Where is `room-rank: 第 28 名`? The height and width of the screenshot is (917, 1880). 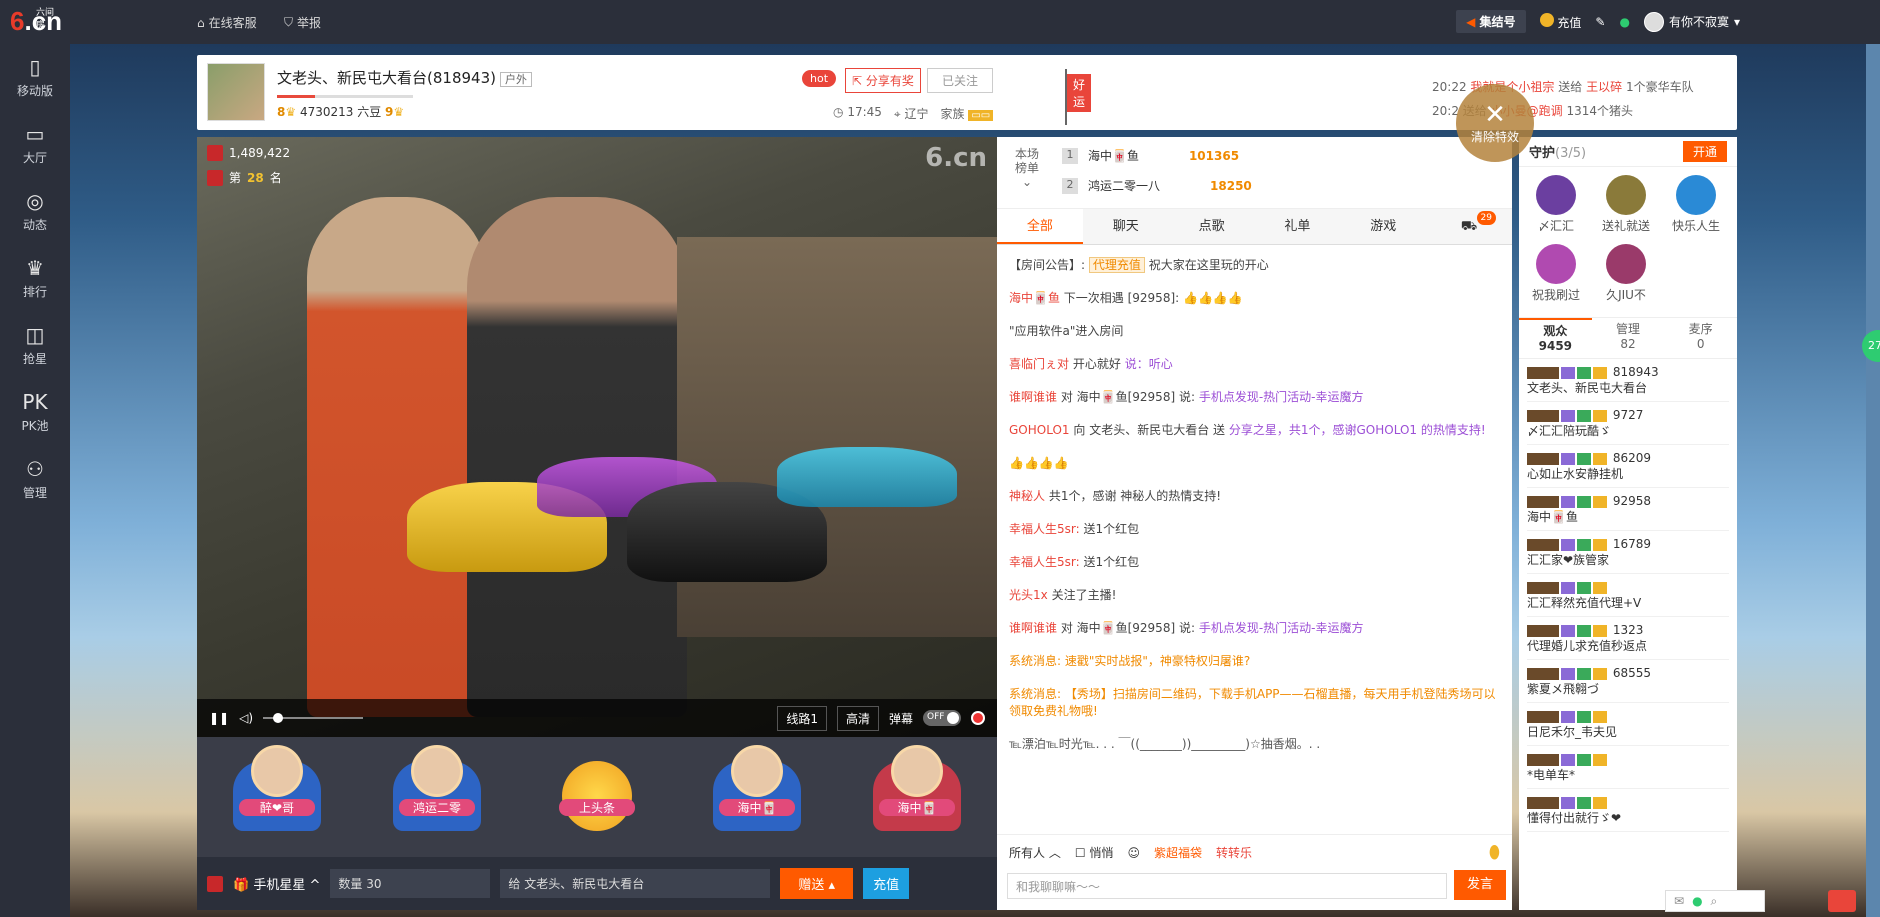 room-rank: 第 28 名 is located at coordinates (244, 177).